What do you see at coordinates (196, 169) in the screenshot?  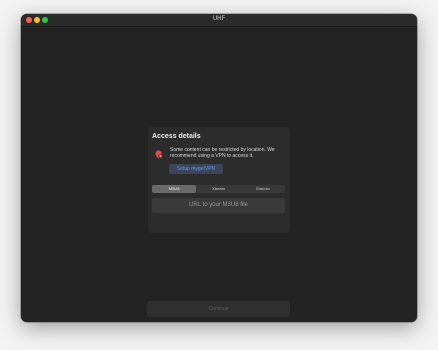 I see `setup-vpn-button: Setup mygetVPN` at bounding box center [196, 169].